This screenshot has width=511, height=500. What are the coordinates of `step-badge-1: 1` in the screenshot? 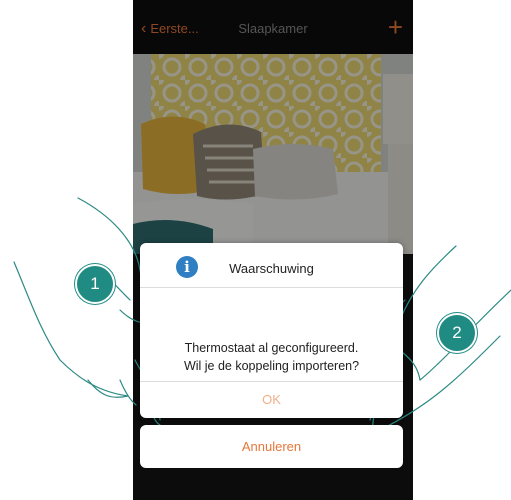 It's located at (95, 284).